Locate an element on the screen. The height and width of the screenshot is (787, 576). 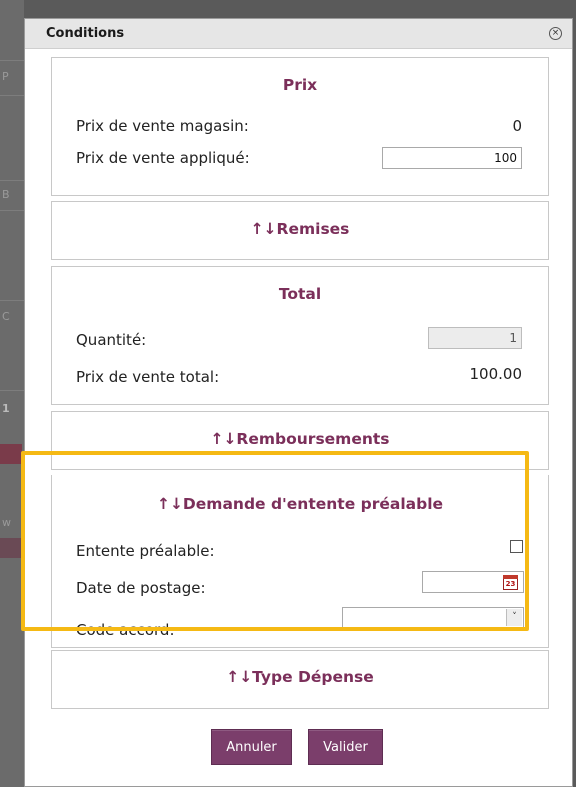
section-title-type-depense: ↑↓Type Dépense is located at coordinates (300, 677).